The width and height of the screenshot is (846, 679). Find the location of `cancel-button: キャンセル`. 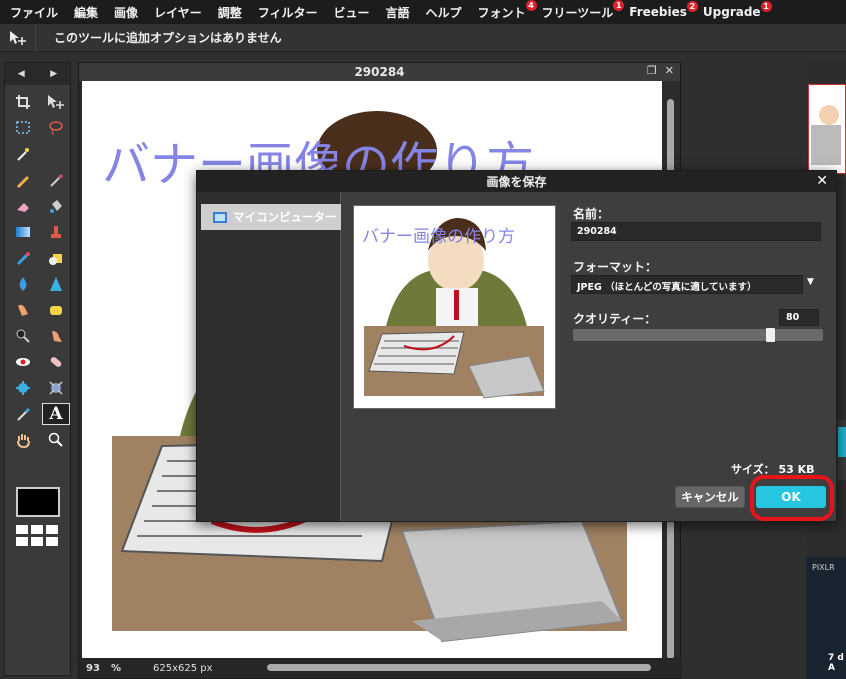

cancel-button: キャンセル is located at coordinates (710, 497).